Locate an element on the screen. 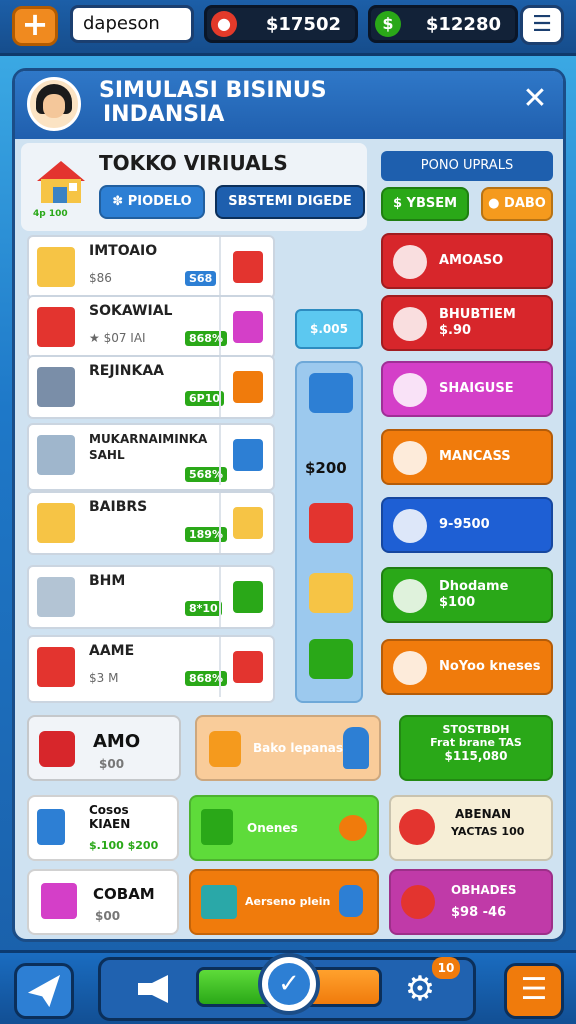 The height and width of the screenshot is (1024, 576). bag-icon is located at coordinates (248, 597).